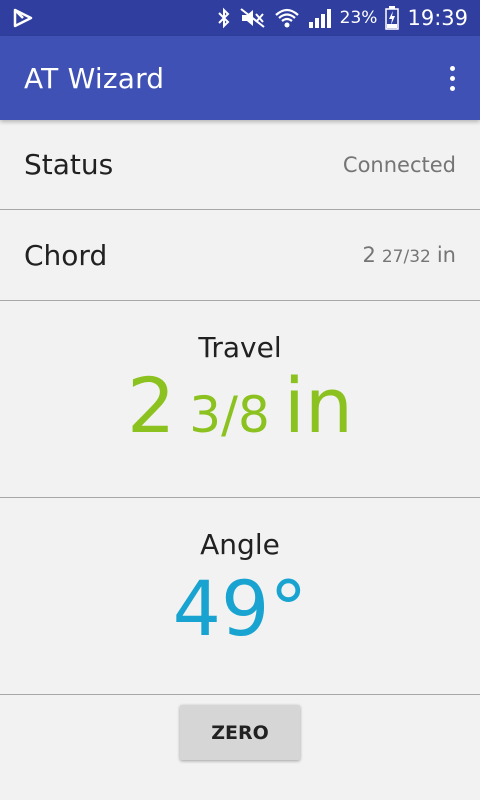 The width and height of the screenshot is (480, 800). What do you see at coordinates (151, 405) in the screenshot?
I see `travel-whole: 2` at bounding box center [151, 405].